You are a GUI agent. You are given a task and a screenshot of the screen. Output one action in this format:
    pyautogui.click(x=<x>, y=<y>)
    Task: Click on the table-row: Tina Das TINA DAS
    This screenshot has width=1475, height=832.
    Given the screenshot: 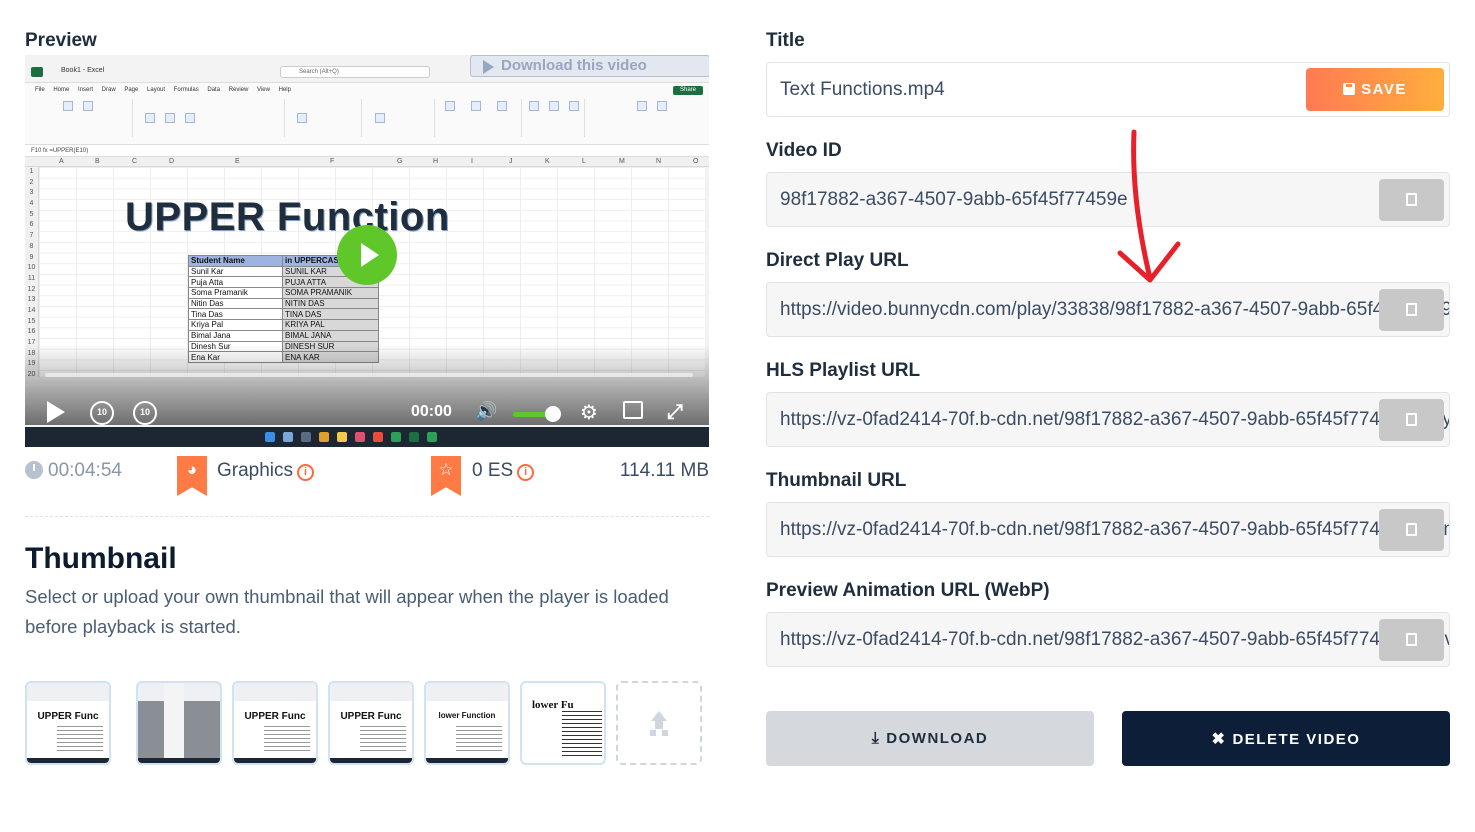 What is the action you would take?
    pyautogui.click(x=283, y=314)
    